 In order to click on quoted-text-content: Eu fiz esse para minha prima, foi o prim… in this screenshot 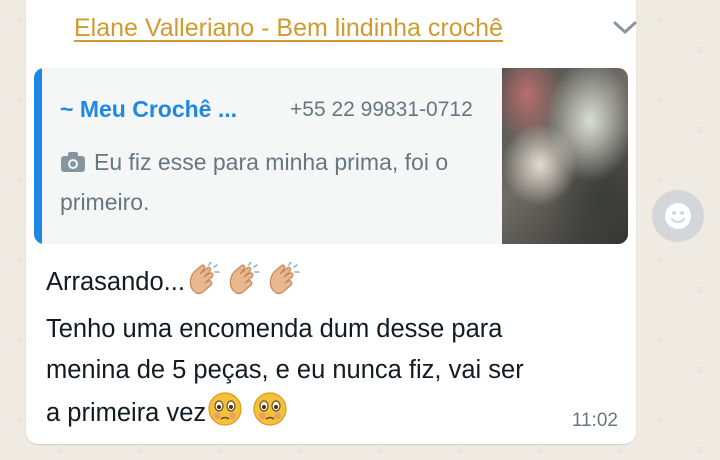, I will do `click(254, 182)`.